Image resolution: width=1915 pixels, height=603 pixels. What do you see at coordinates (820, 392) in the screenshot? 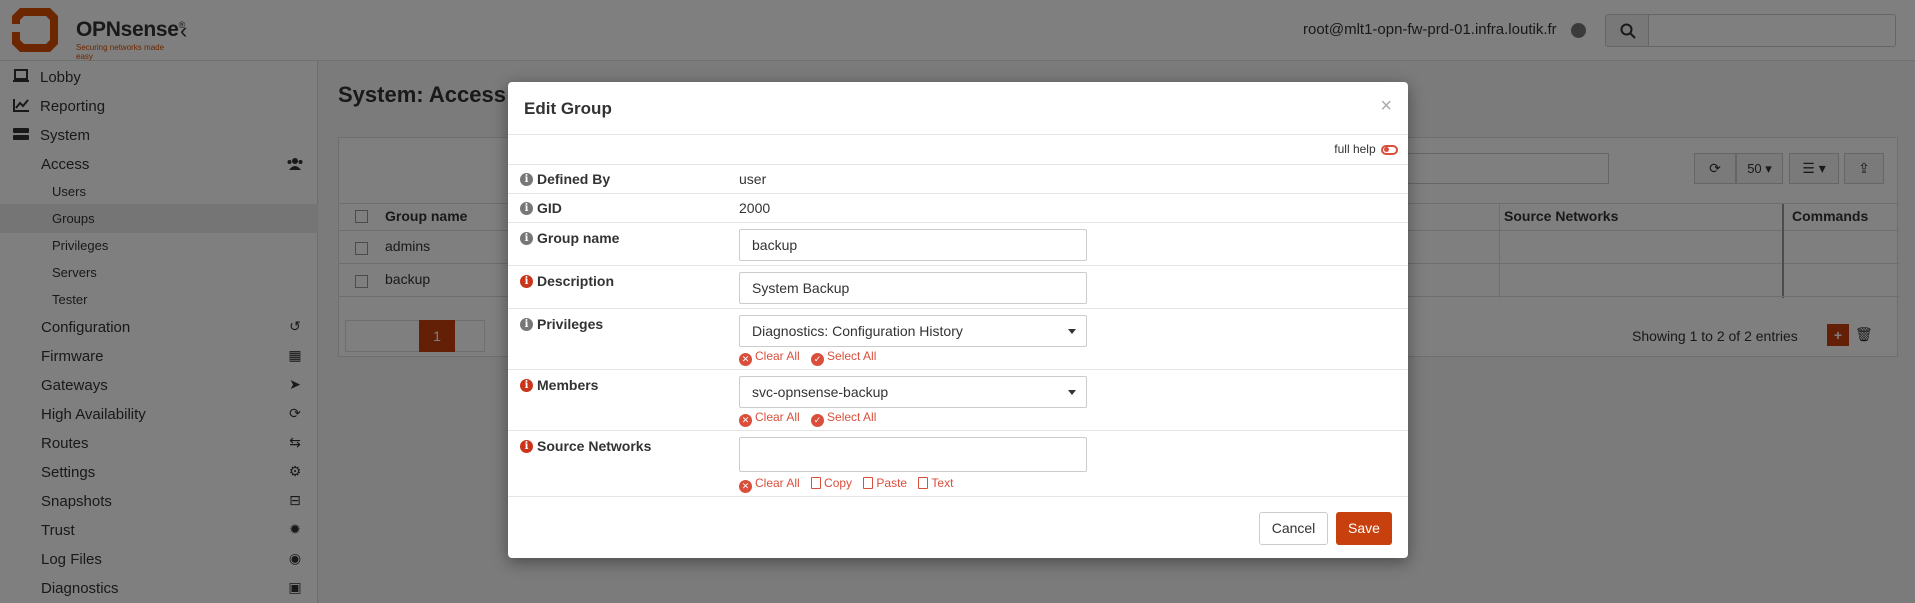
I see `members-selected: svc-opnsense-backup` at bounding box center [820, 392].